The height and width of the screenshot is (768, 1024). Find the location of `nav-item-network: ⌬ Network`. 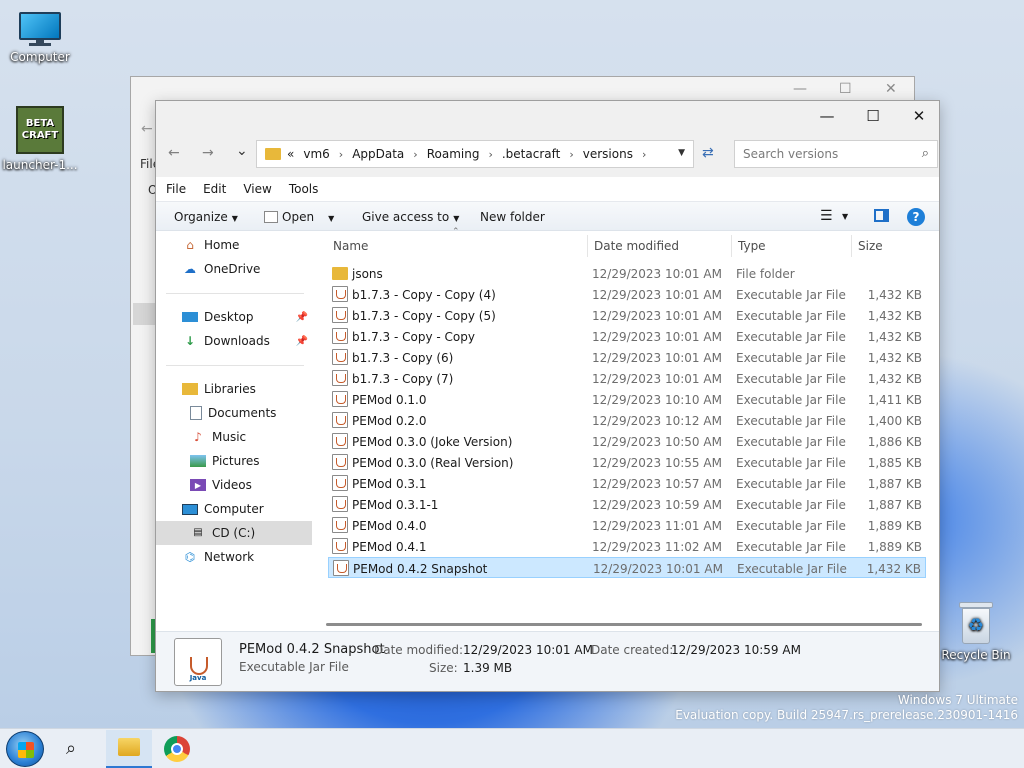

nav-item-network: ⌬ Network is located at coordinates (234, 557).